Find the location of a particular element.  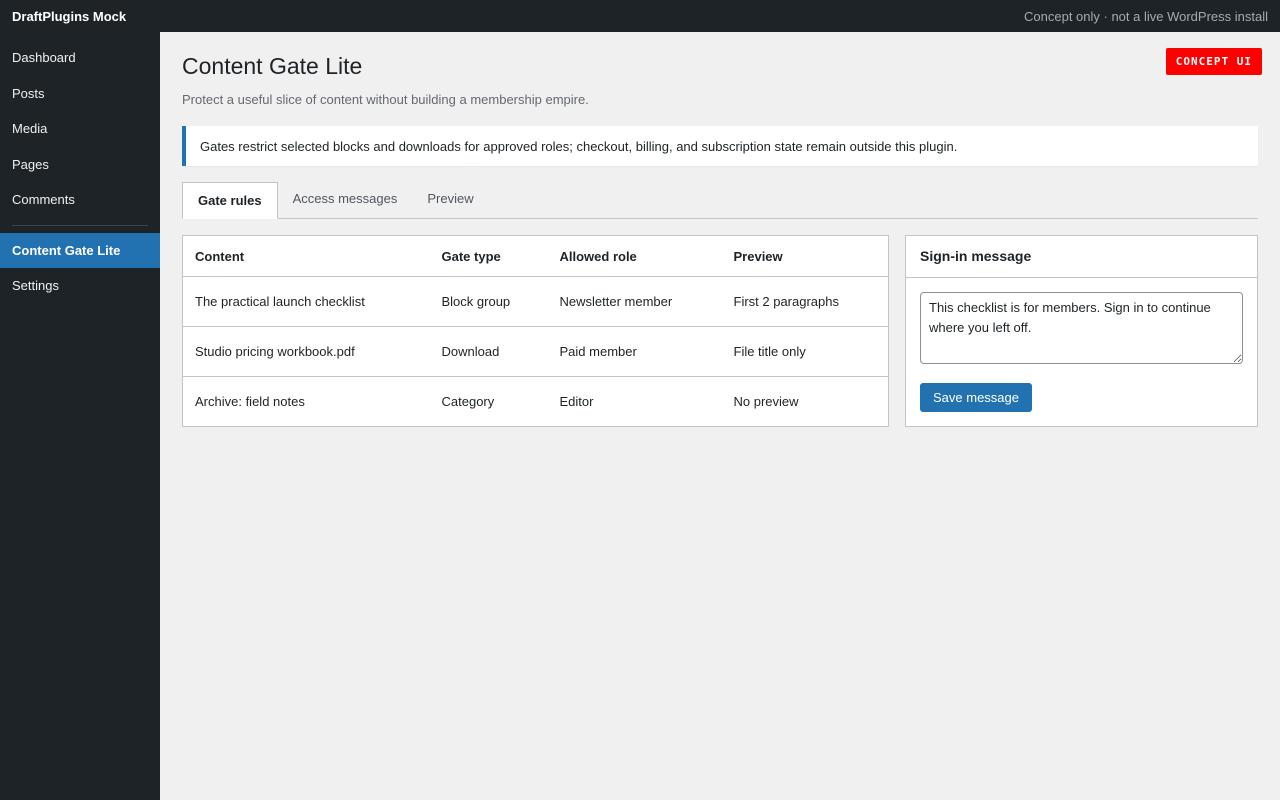

sidebar-item-posts: Posts is located at coordinates (80, 94).